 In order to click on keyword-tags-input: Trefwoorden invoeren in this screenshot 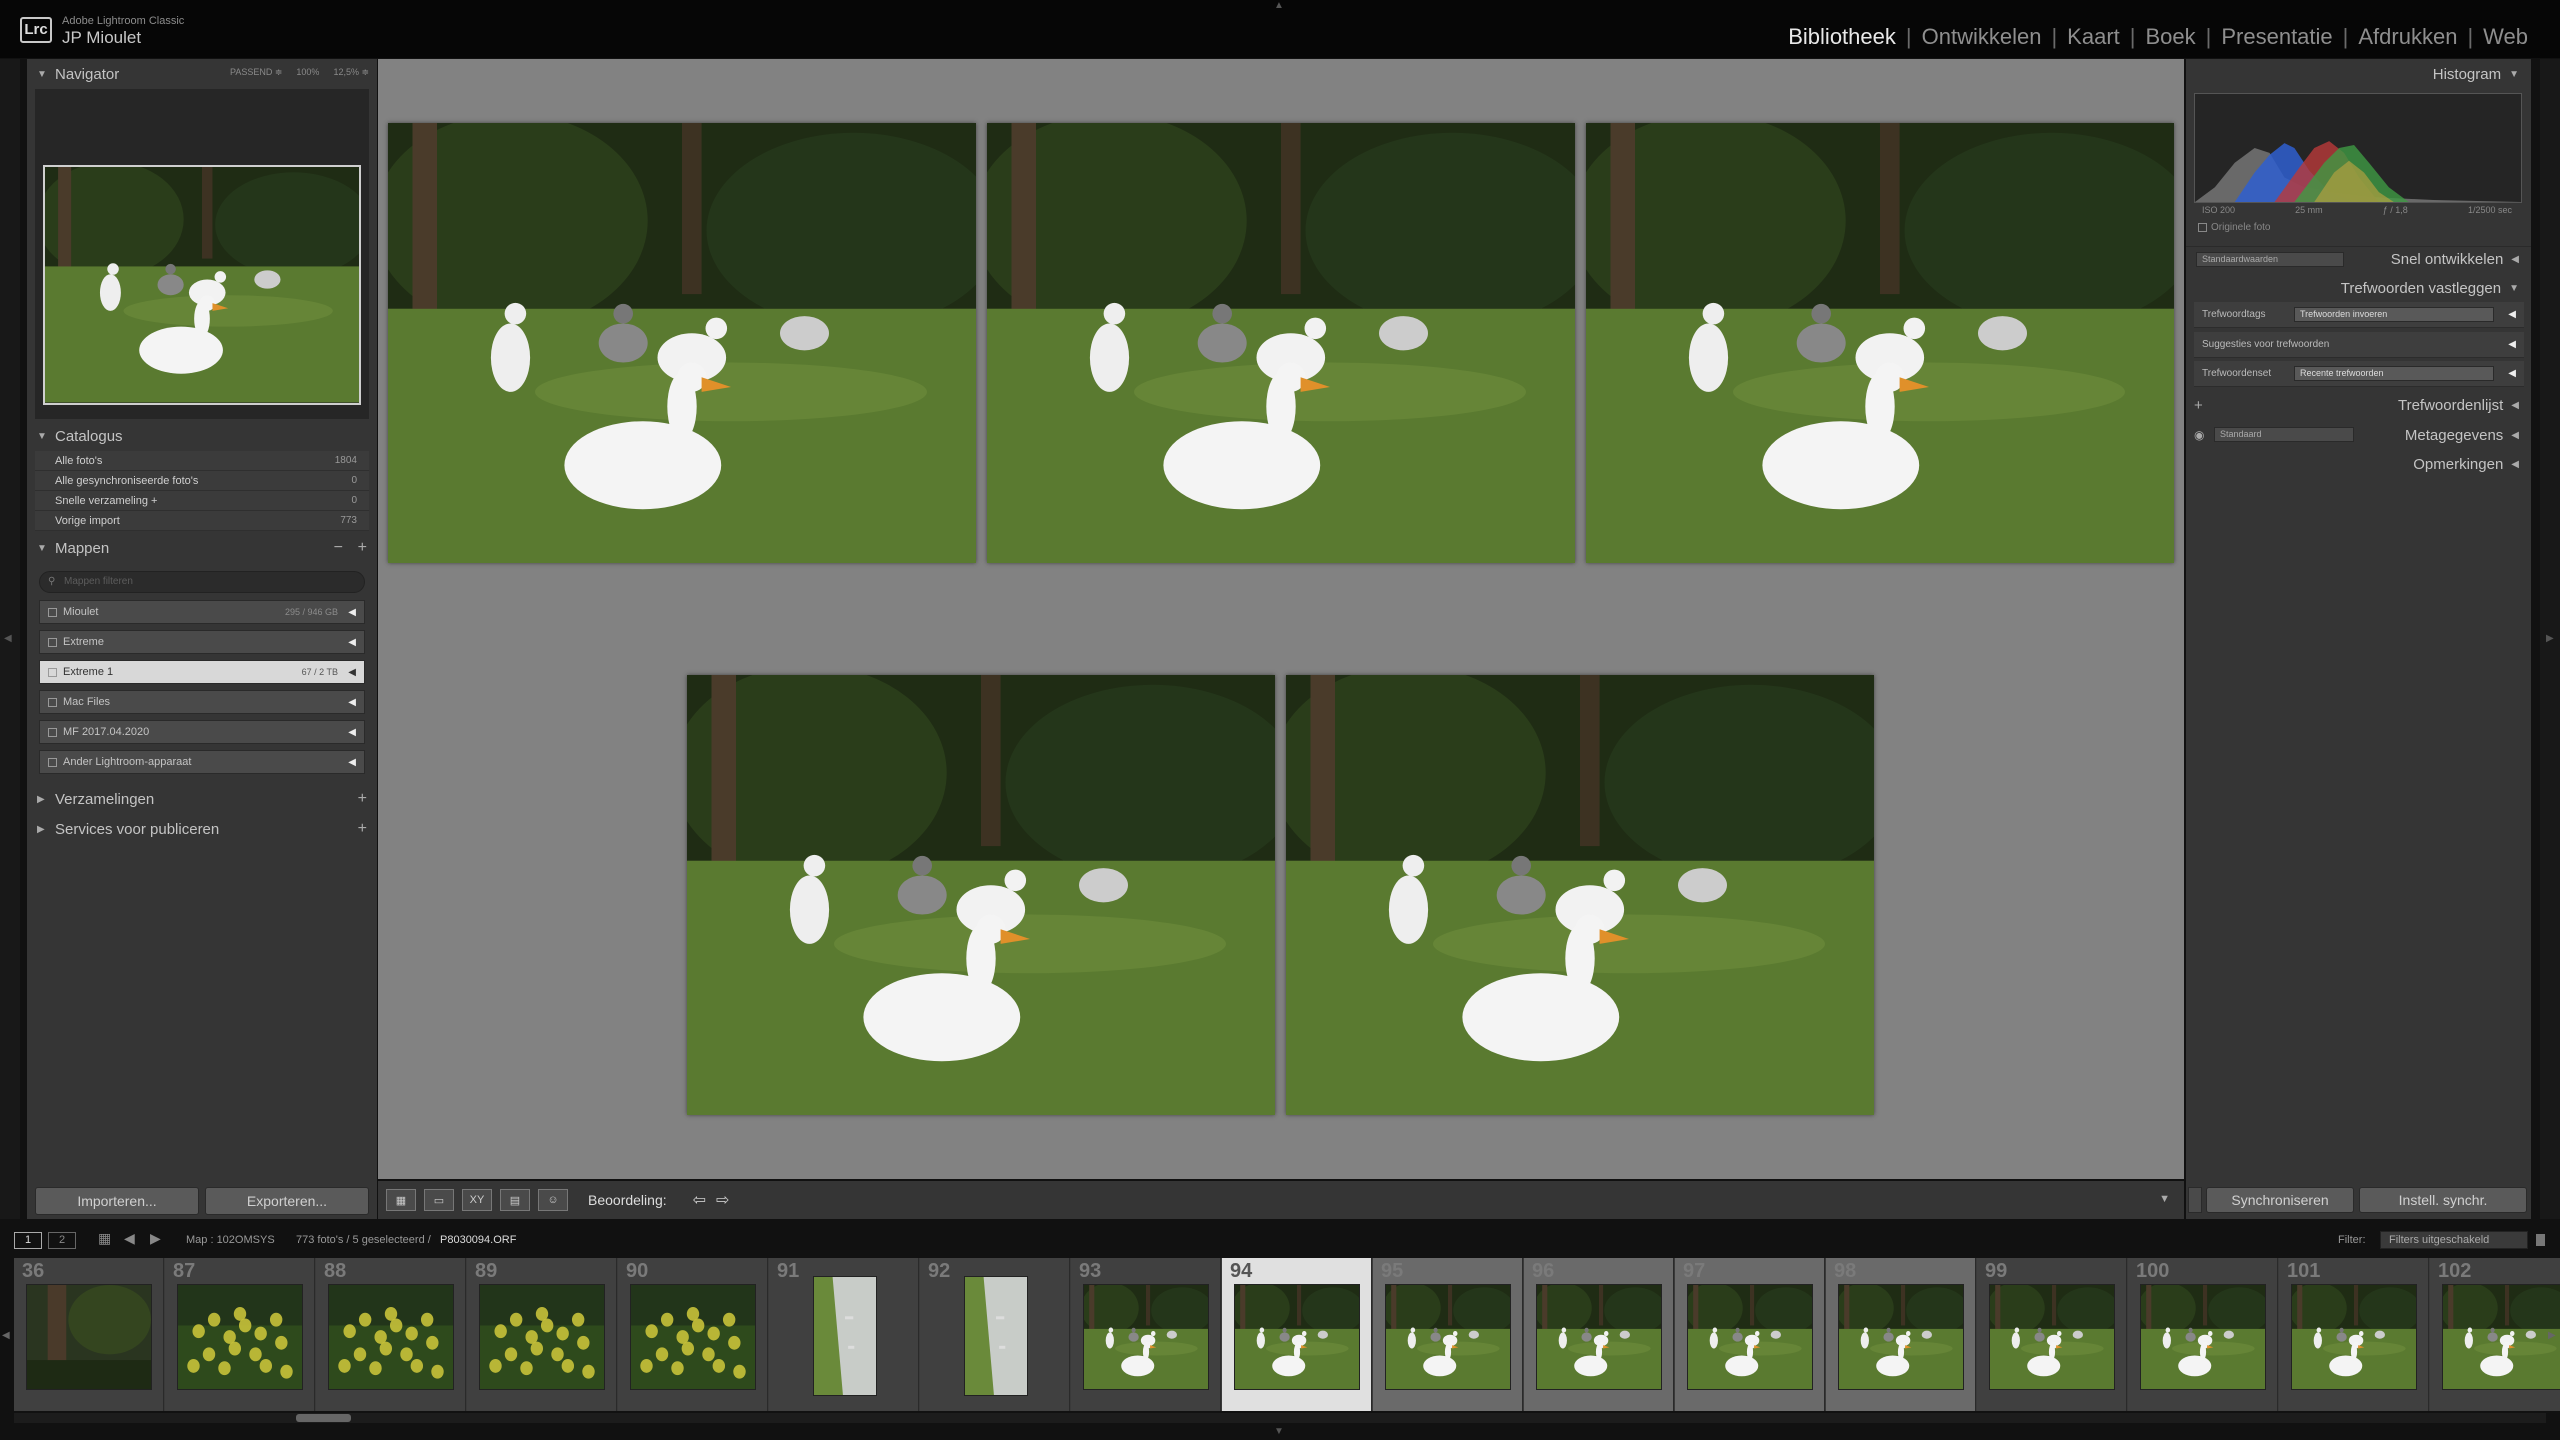, I will do `click(2394, 314)`.